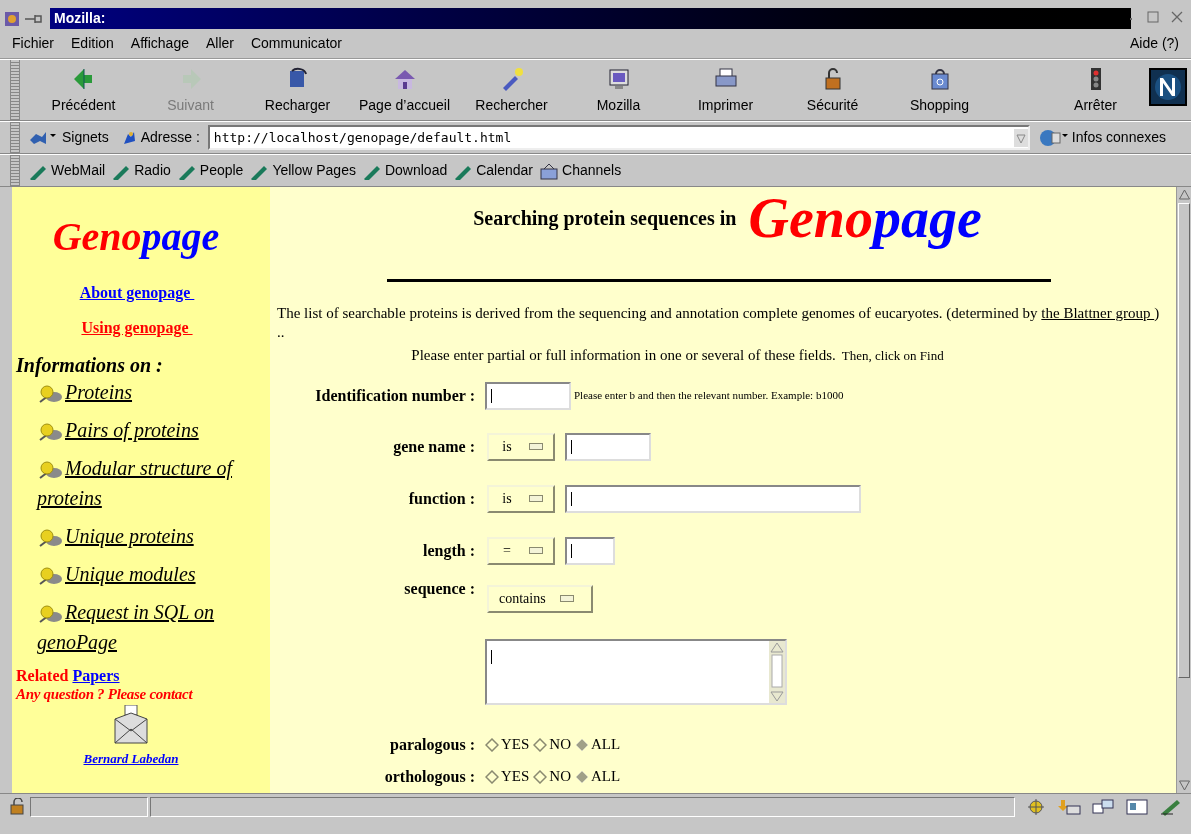 This screenshot has height=834, width=1191. What do you see at coordinates (395, 395) in the screenshot?
I see `field-label: Identification number :` at bounding box center [395, 395].